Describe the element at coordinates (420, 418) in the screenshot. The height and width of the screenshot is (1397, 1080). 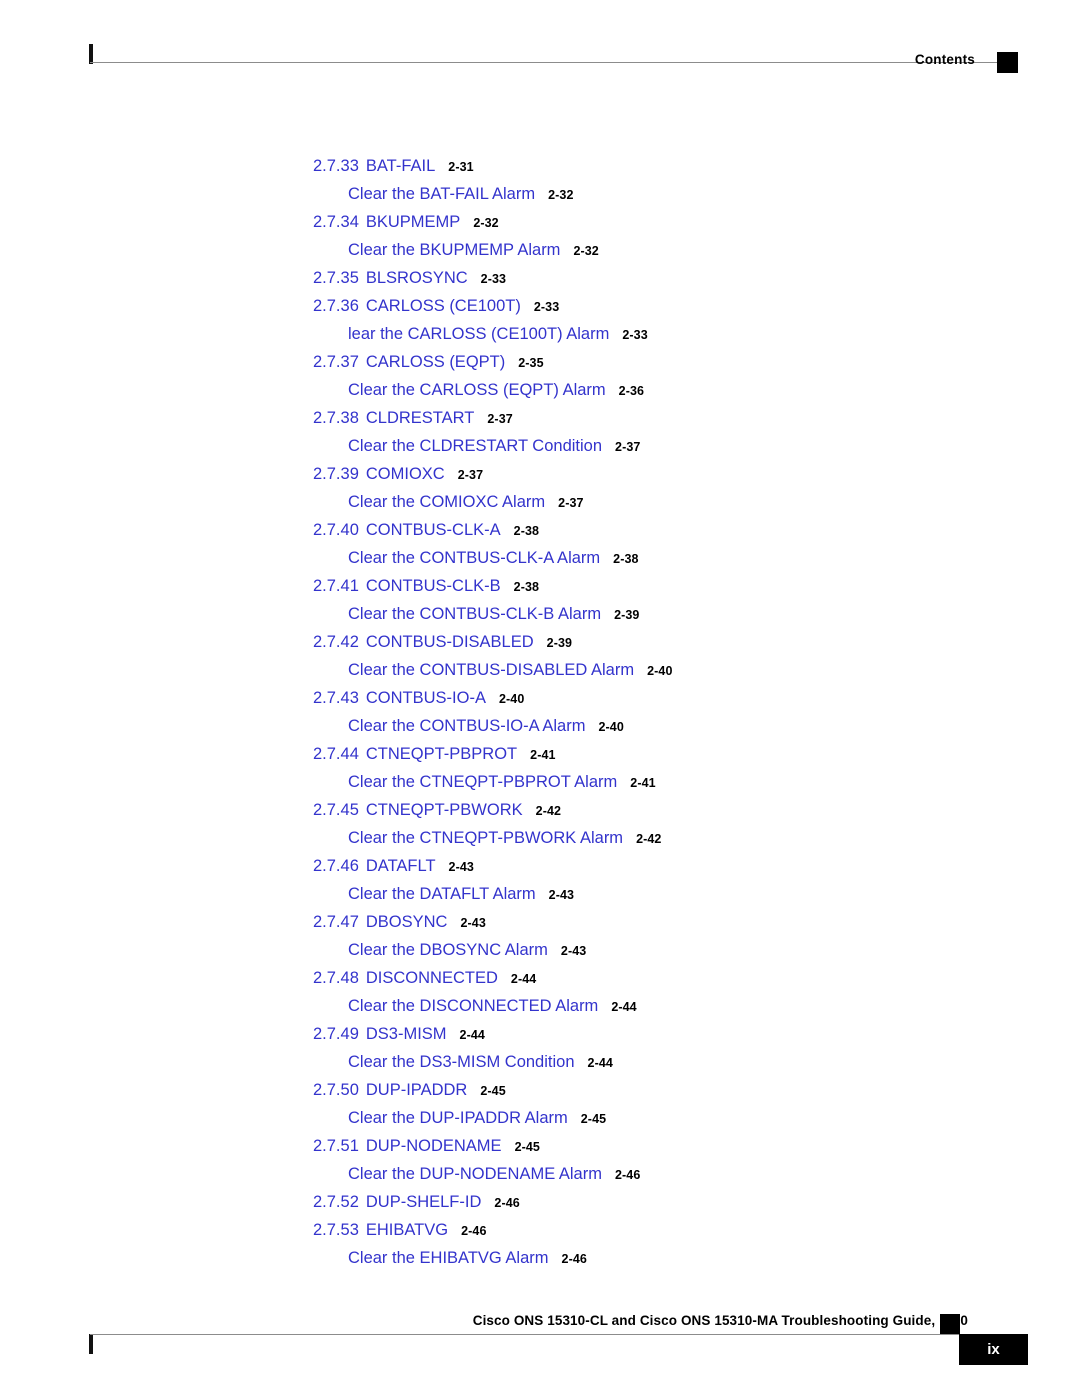
I see `toc-entry-title: CLDRESTART` at that location.